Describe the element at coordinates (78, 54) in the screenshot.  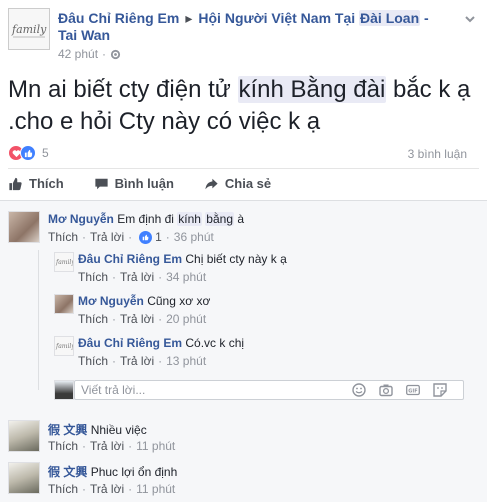
I see `post-time: 42 phút` at that location.